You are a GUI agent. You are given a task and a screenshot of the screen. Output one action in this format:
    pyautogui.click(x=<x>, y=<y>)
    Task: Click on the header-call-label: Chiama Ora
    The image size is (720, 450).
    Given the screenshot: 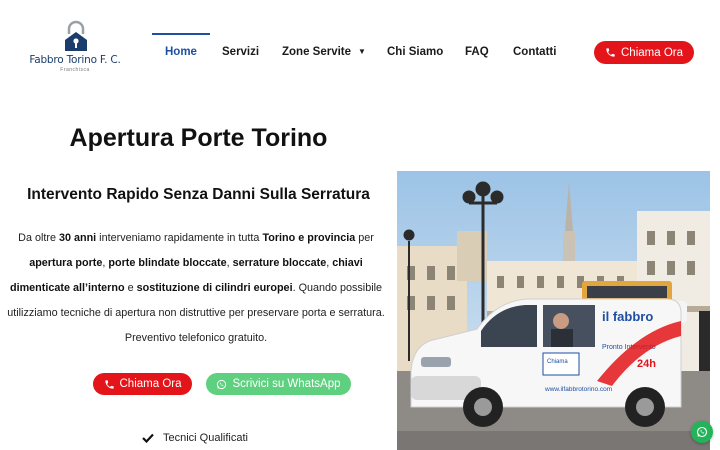 What is the action you would take?
    pyautogui.click(x=652, y=52)
    